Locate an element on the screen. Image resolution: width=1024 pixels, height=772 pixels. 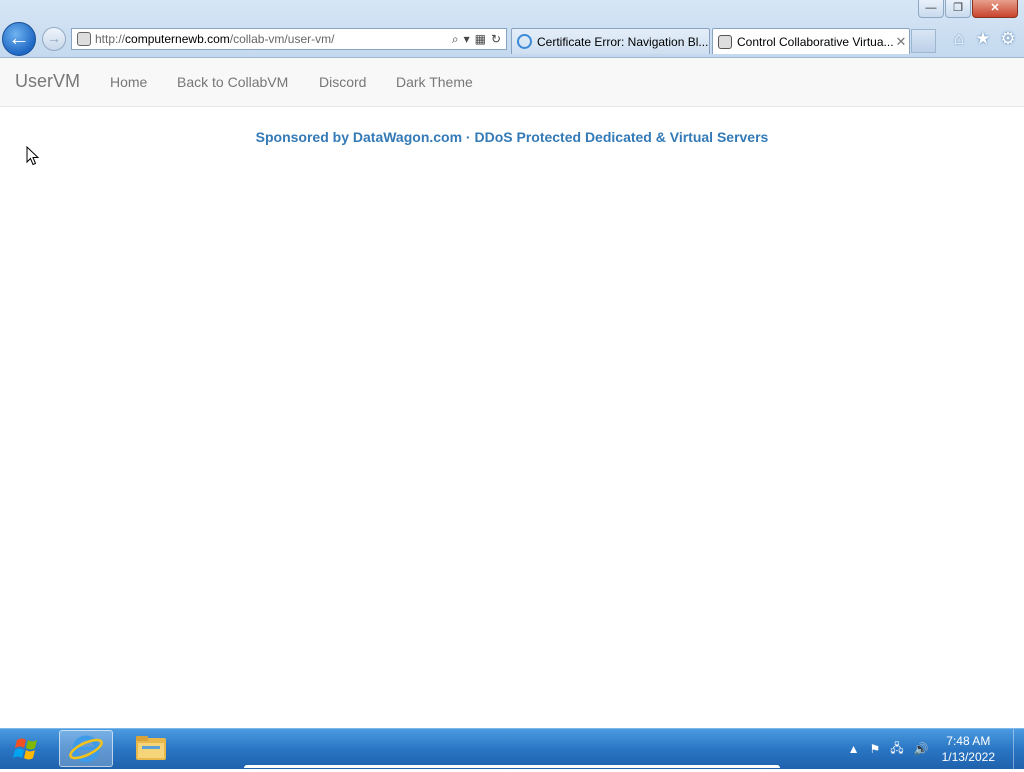
system-tray: ▲ ⚑ 🖧 🔊 7:48 AM 1/13/2022 is located at coordinates (933, 749).